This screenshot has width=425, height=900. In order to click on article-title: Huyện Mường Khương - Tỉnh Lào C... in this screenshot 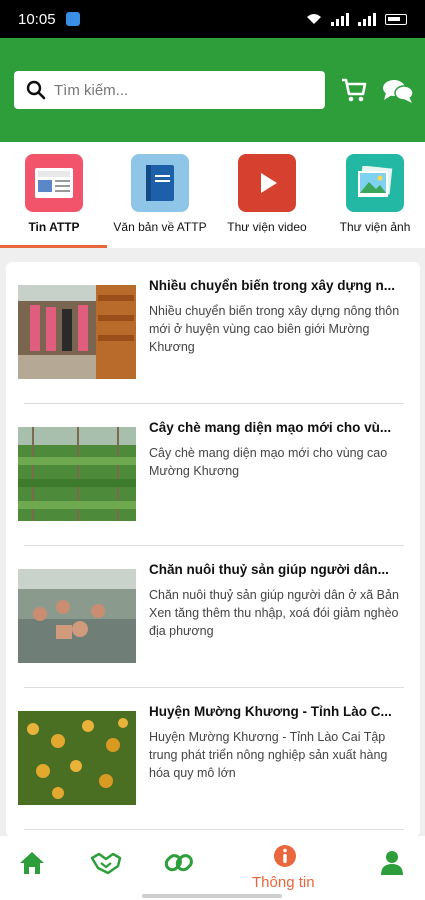, I will do `click(270, 711)`.